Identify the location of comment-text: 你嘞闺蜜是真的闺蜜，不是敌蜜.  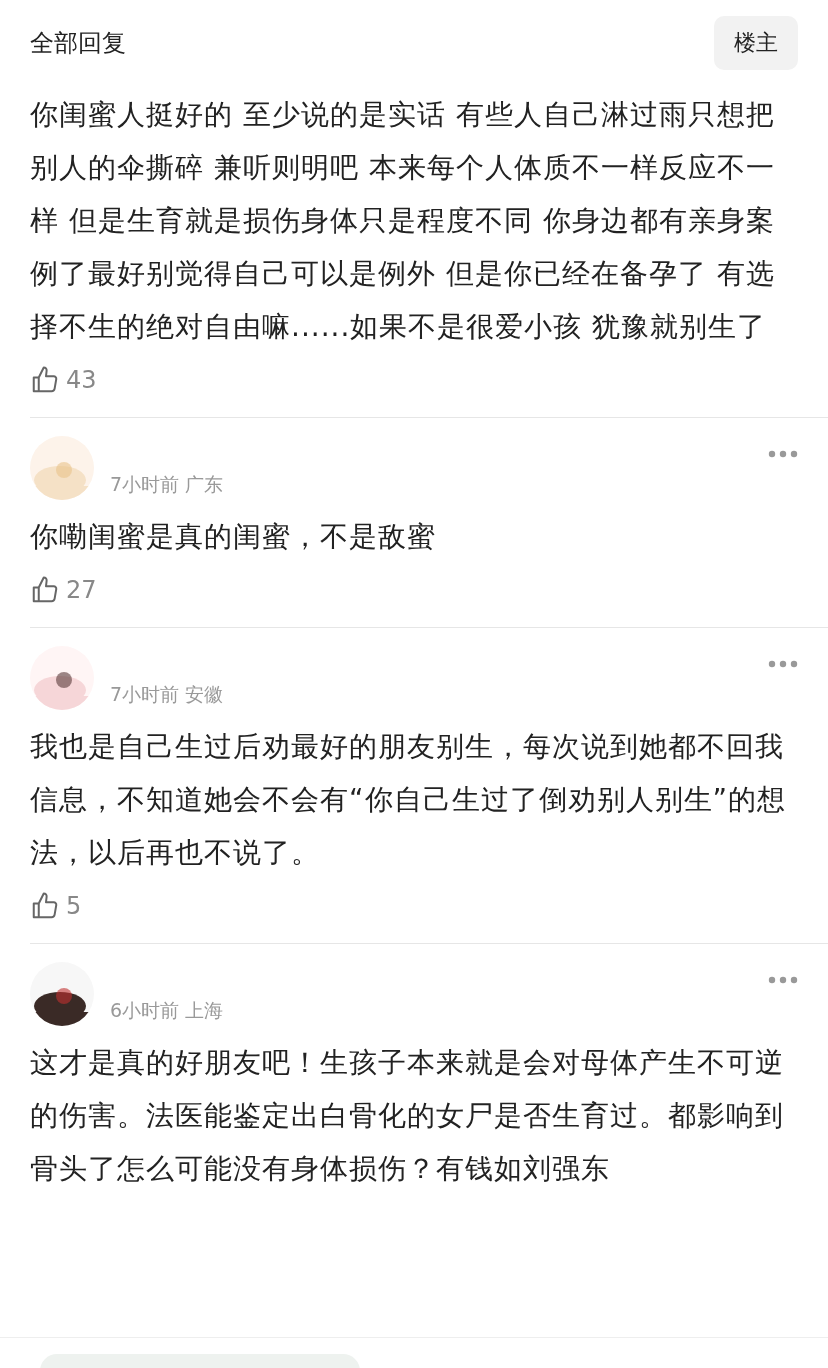
(233, 537).